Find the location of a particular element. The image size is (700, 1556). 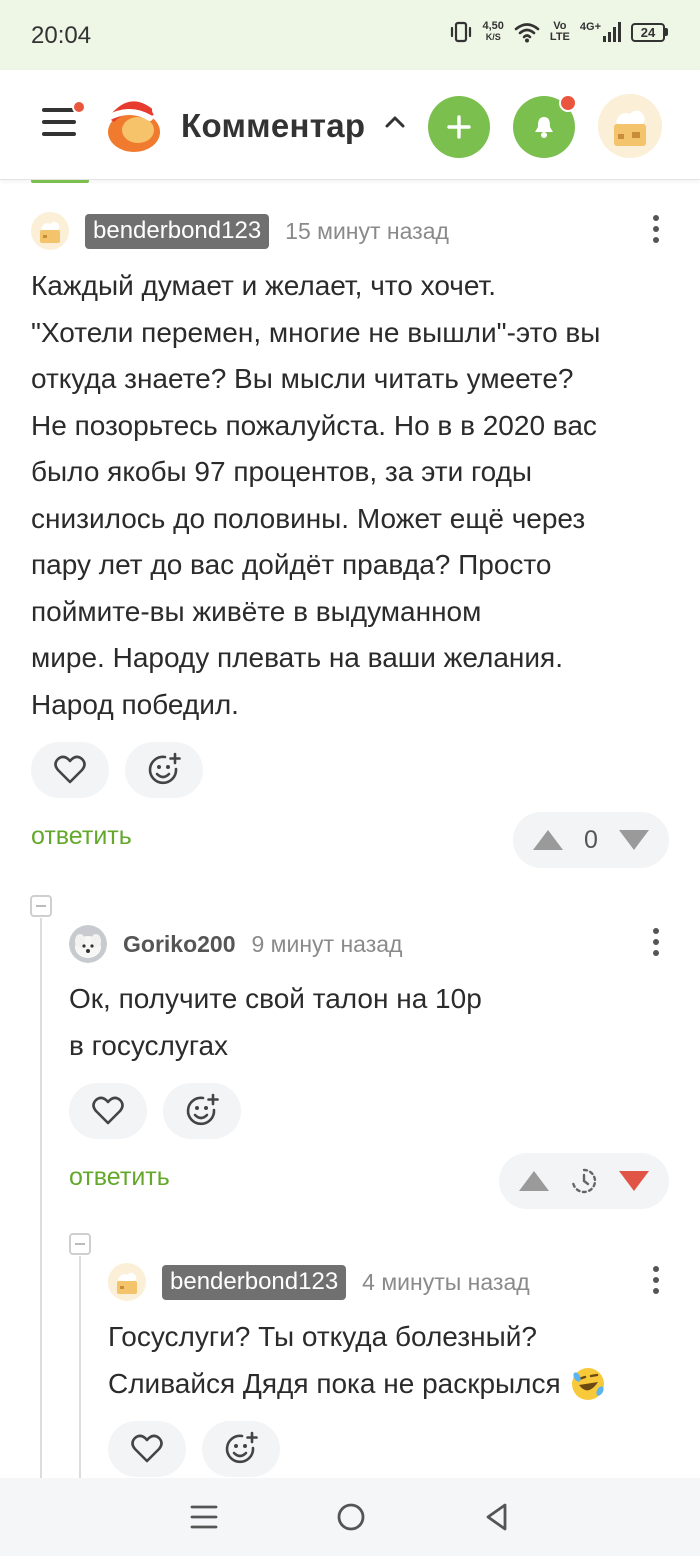

comment-footer: ответить is located at coordinates (369, 1181).